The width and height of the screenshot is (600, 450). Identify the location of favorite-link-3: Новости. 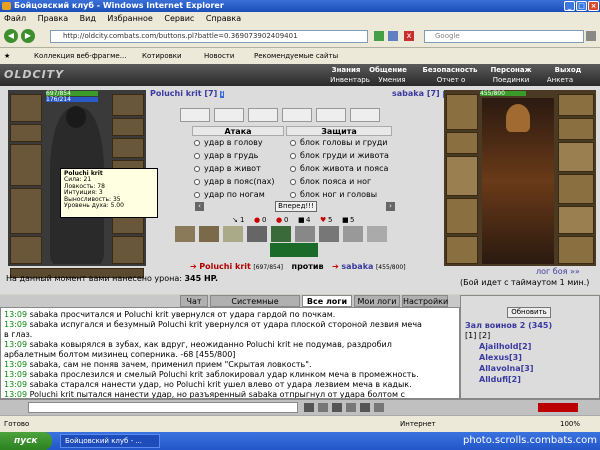
(219, 56).